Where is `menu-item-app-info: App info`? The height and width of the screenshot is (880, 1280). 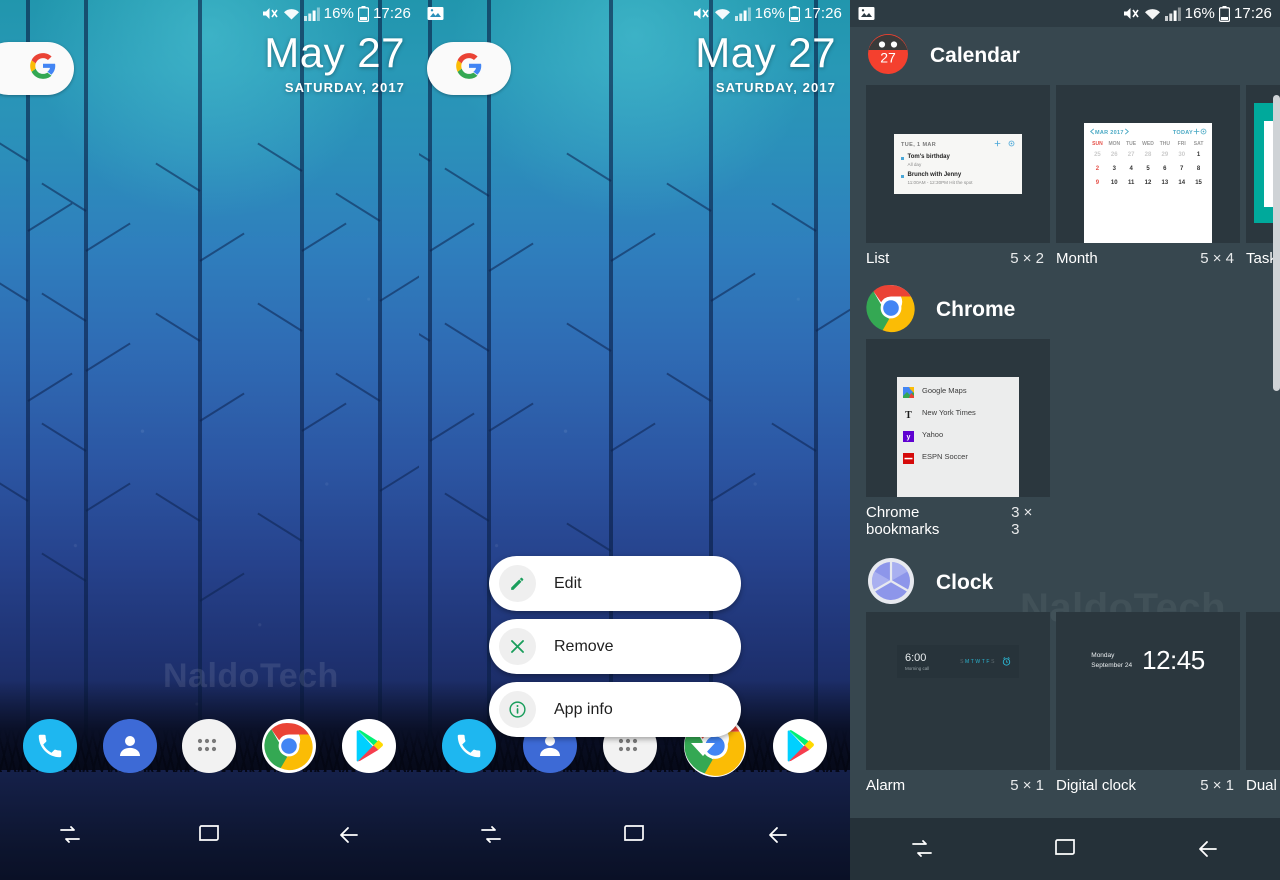 menu-item-app-info: App info is located at coordinates (615, 719).